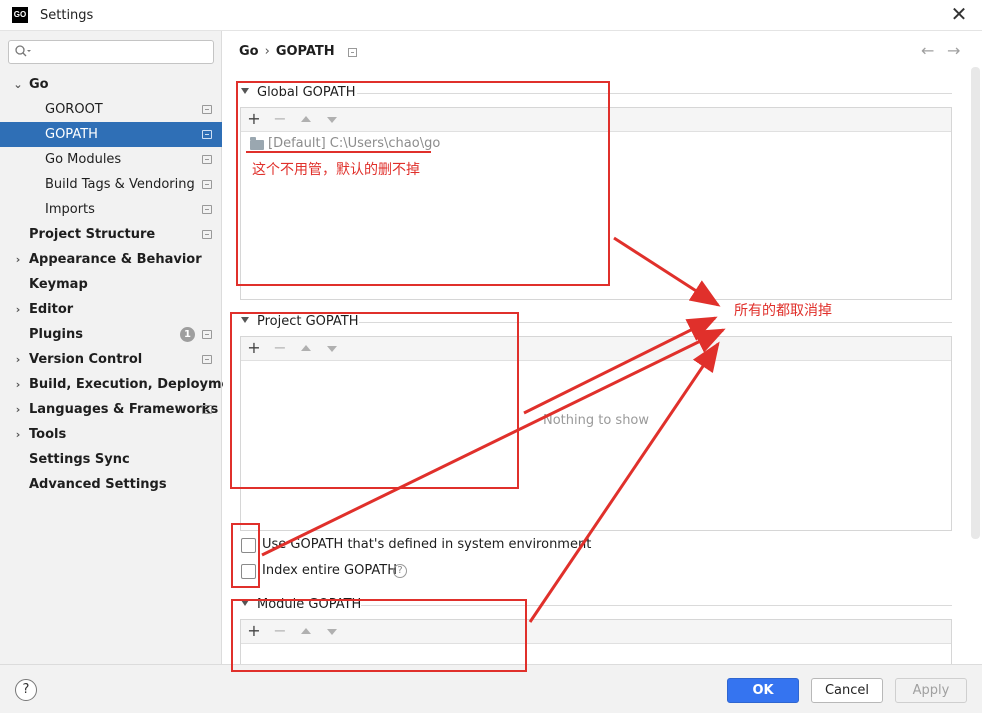  I want to click on back-arrow-icon: ←, so click(927, 50).